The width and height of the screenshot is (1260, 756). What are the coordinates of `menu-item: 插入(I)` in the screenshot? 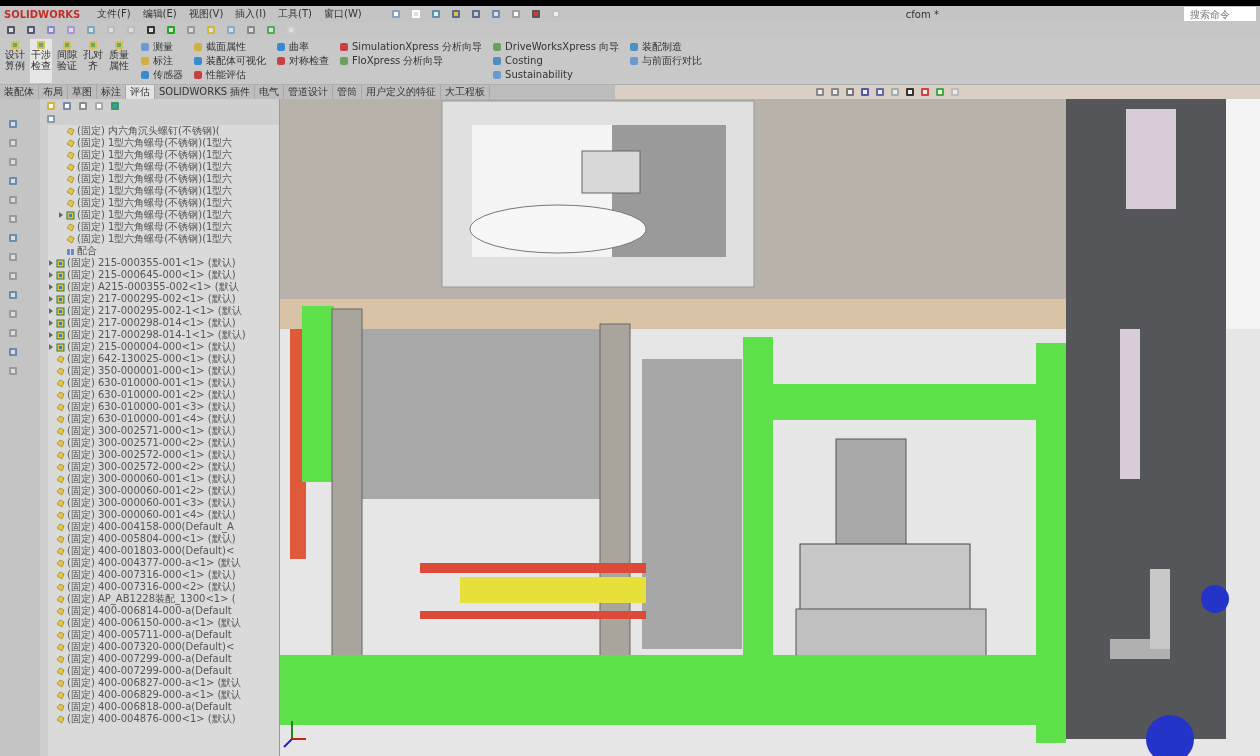 It's located at (251, 14).